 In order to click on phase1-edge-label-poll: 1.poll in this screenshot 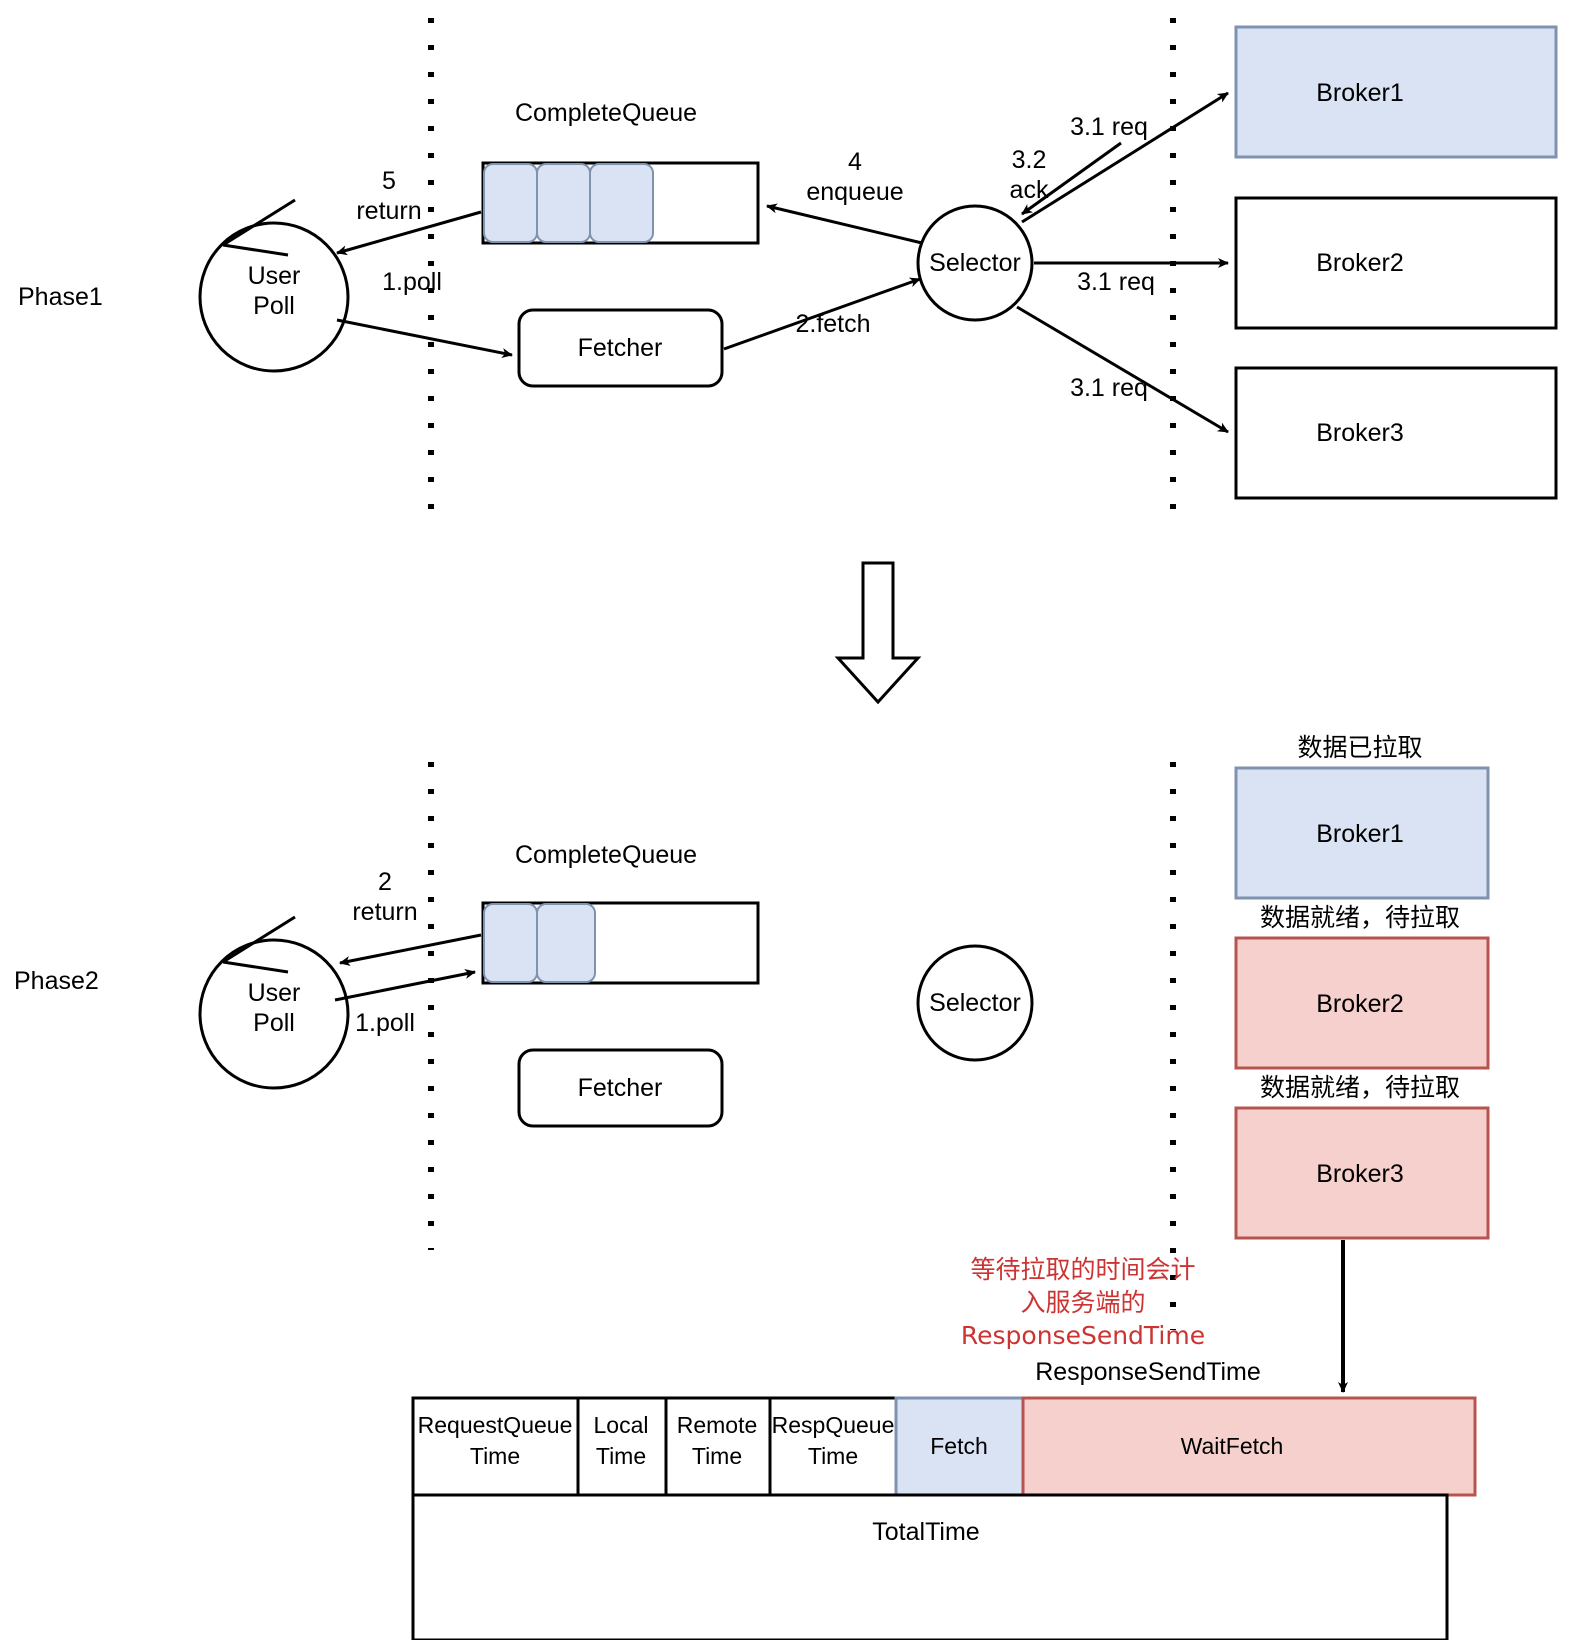, I will do `click(412, 282)`.